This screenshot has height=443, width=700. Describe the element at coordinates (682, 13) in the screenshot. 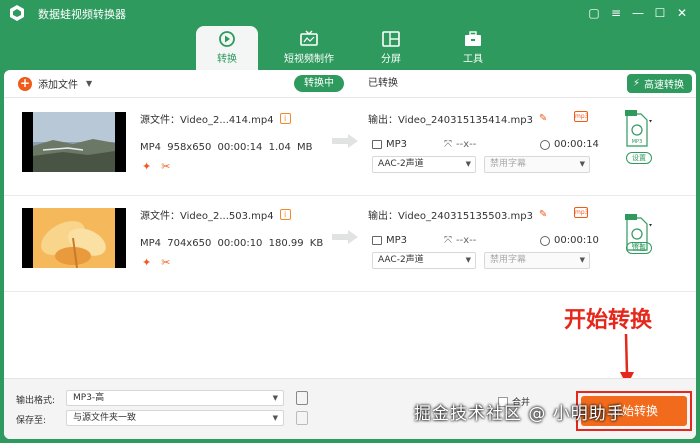

I see `close-icon: ✕` at that location.